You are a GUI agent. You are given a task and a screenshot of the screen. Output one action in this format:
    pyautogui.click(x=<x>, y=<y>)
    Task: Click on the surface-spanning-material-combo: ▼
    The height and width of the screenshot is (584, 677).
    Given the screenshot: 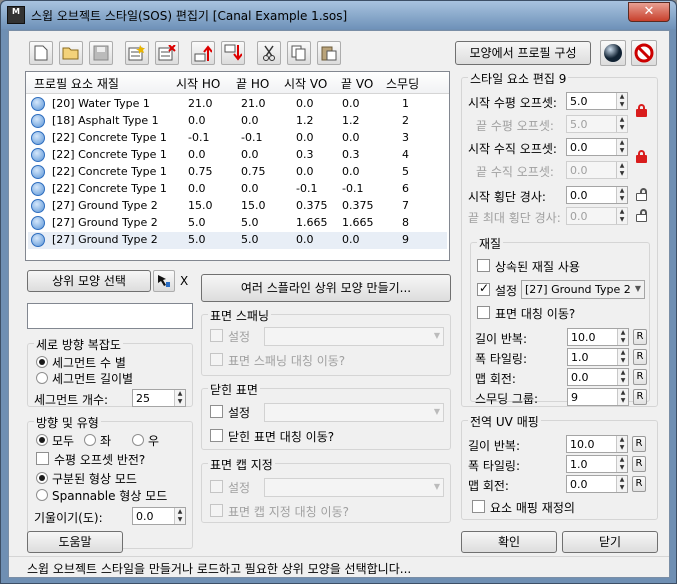 What is the action you would take?
    pyautogui.click(x=354, y=336)
    